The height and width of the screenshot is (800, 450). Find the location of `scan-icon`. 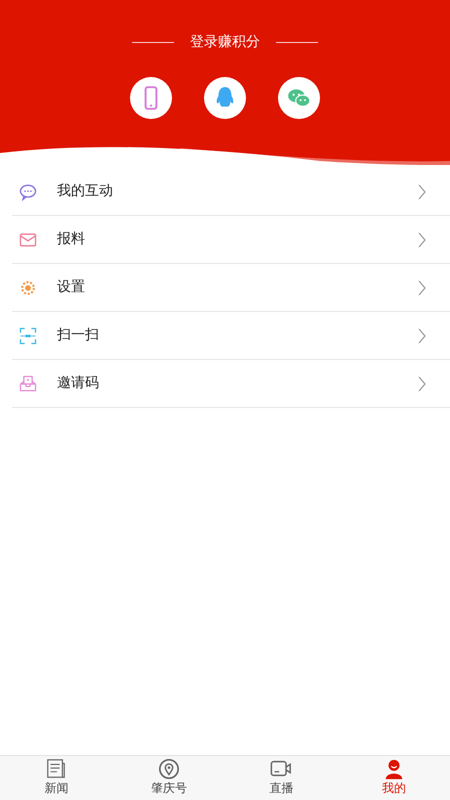

scan-icon is located at coordinates (28, 336).